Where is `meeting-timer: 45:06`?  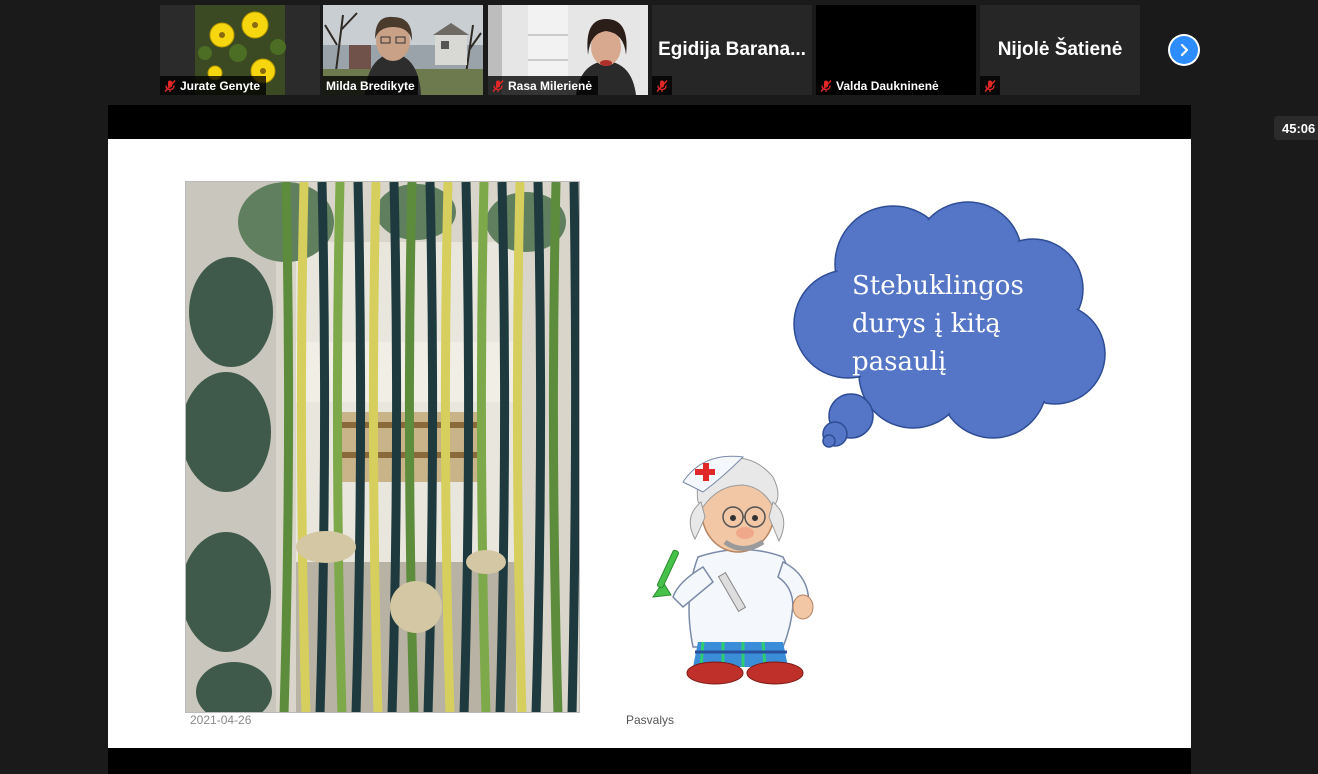 meeting-timer: 45:06 is located at coordinates (1296, 128).